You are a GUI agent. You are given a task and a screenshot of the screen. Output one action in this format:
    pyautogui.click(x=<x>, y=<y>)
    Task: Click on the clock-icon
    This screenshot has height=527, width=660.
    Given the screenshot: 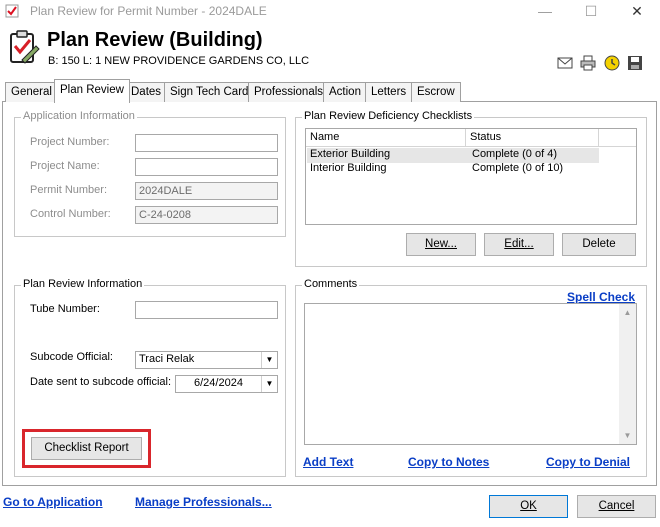 What is the action you would take?
    pyautogui.click(x=612, y=63)
    